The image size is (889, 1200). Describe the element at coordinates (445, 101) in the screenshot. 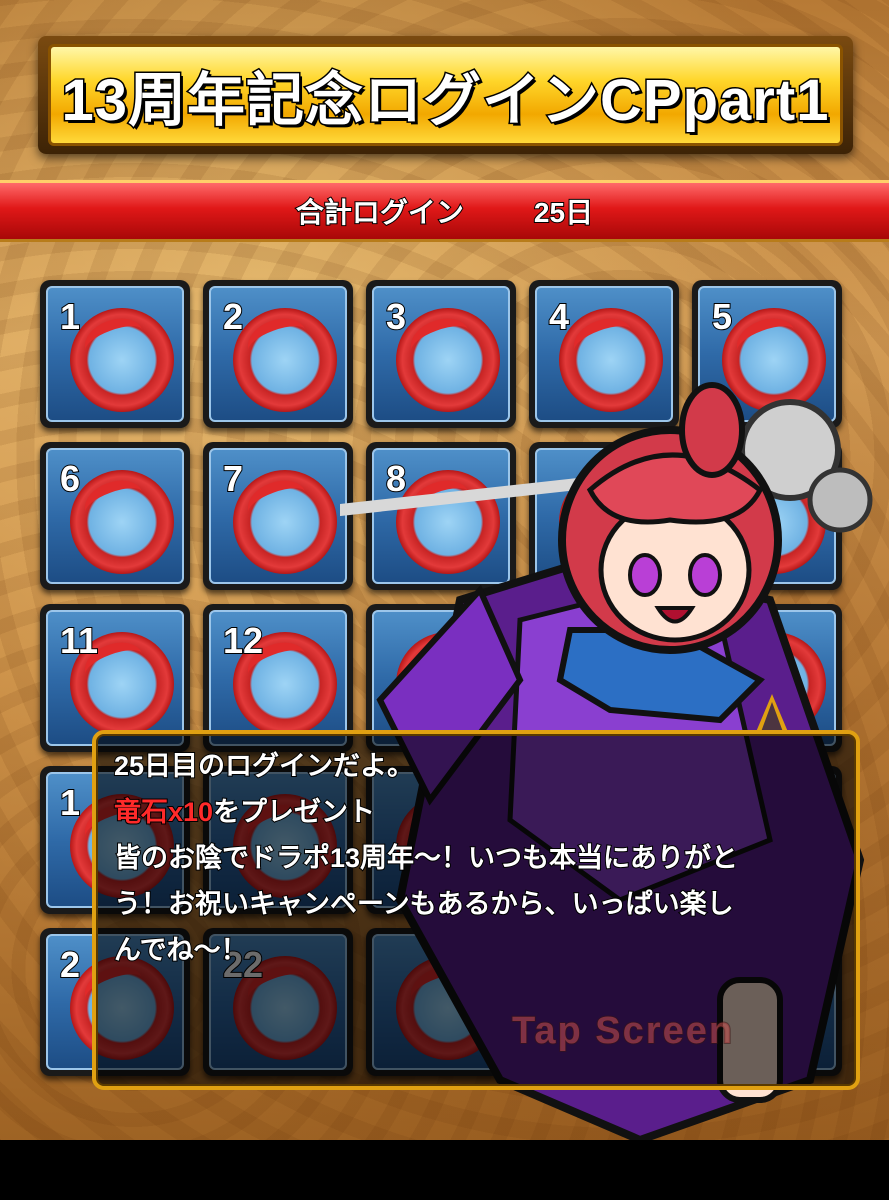

I see `campaign-title: 13周年記念ログインCPpart1` at that location.